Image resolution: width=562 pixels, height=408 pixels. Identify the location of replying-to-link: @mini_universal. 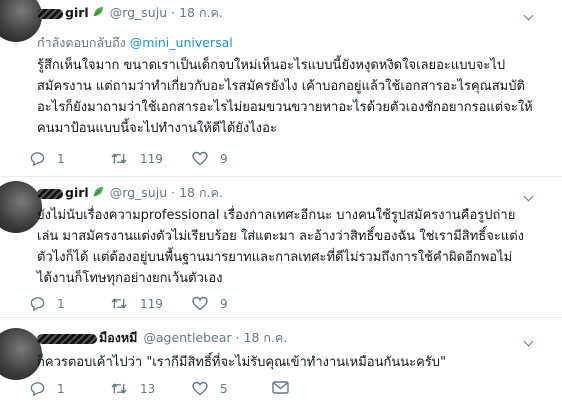
(181, 42).